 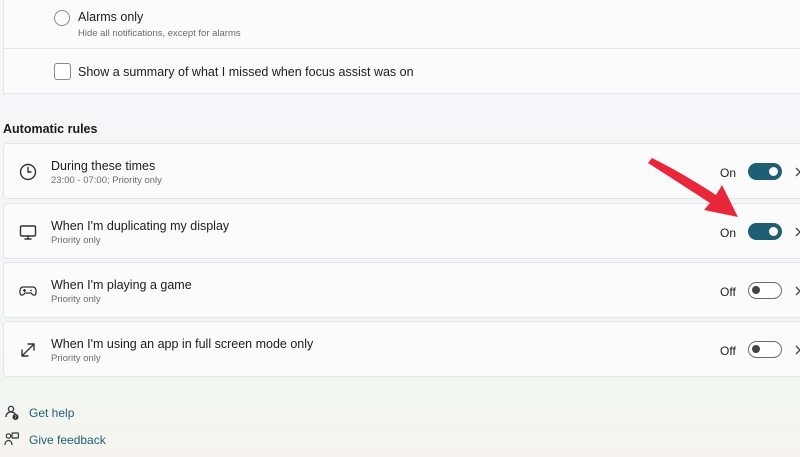 I want to click on full-screen-app-toggle, so click(x=765, y=349).